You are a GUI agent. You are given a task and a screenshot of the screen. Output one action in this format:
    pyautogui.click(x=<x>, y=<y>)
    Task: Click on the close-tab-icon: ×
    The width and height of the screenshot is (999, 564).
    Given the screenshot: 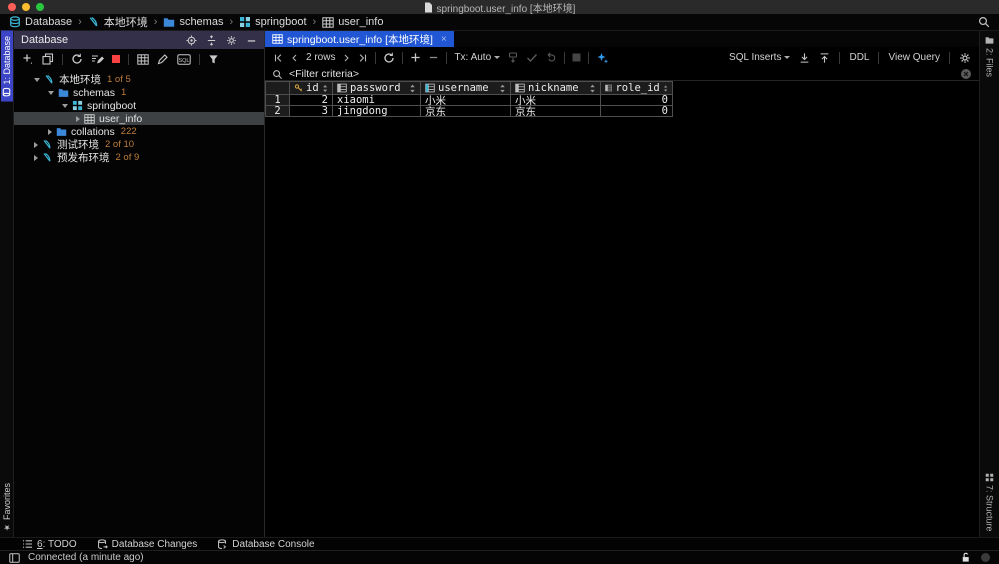 What is the action you would take?
    pyautogui.click(x=444, y=39)
    